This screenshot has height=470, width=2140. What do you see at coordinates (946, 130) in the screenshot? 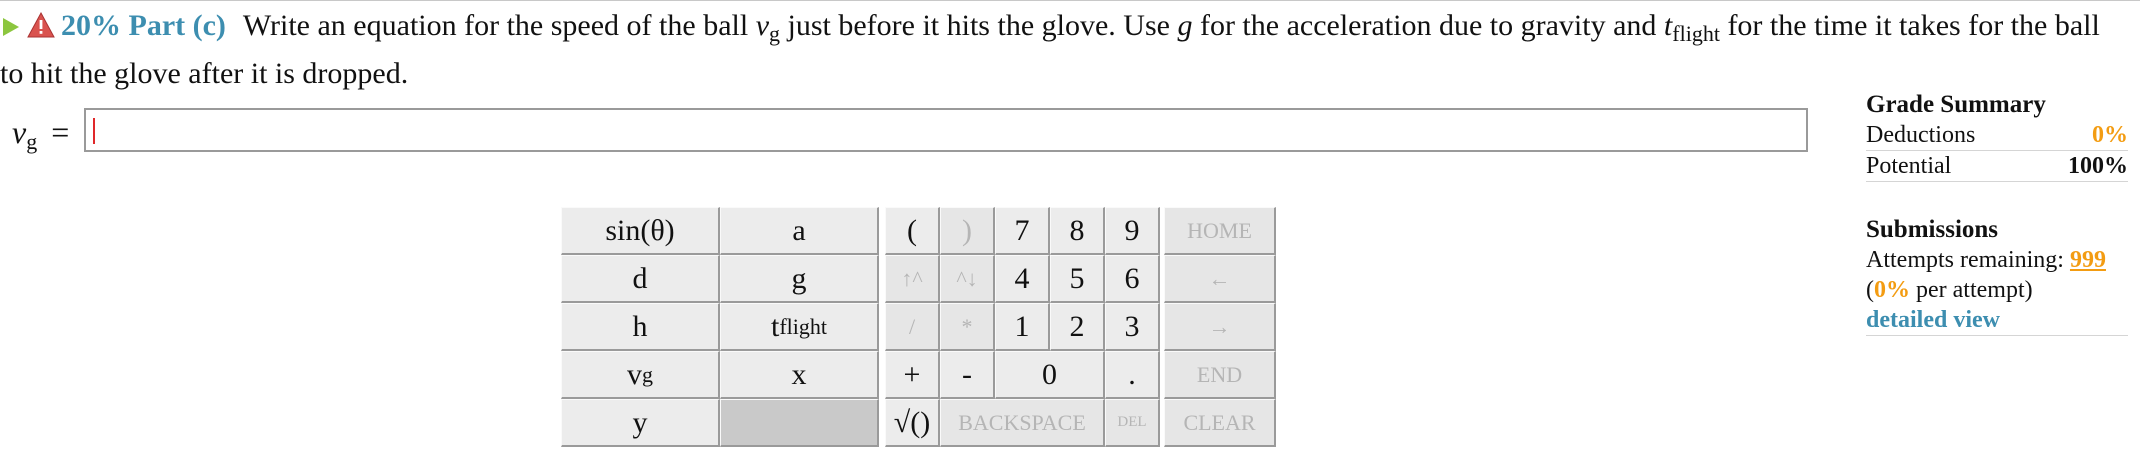
I see `answer-input` at bounding box center [946, 130].